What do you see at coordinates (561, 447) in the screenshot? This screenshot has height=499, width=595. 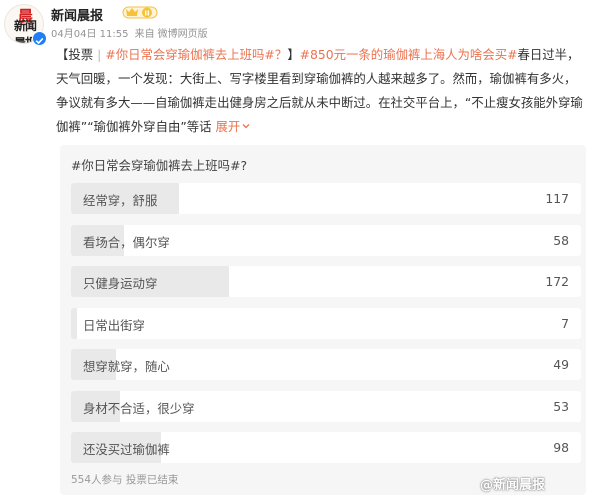 I see `poll-option-count: 98` at bounding box center [561, 447].